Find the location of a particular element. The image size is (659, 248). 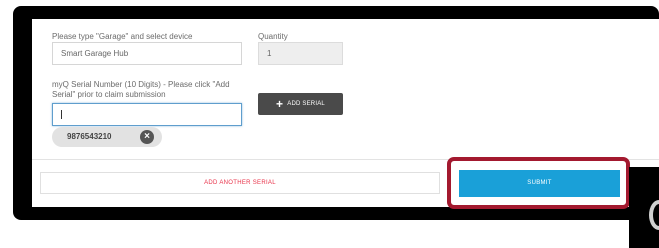

add-serial-button: + ADD SERIAL is located at coordinates (300, 104).